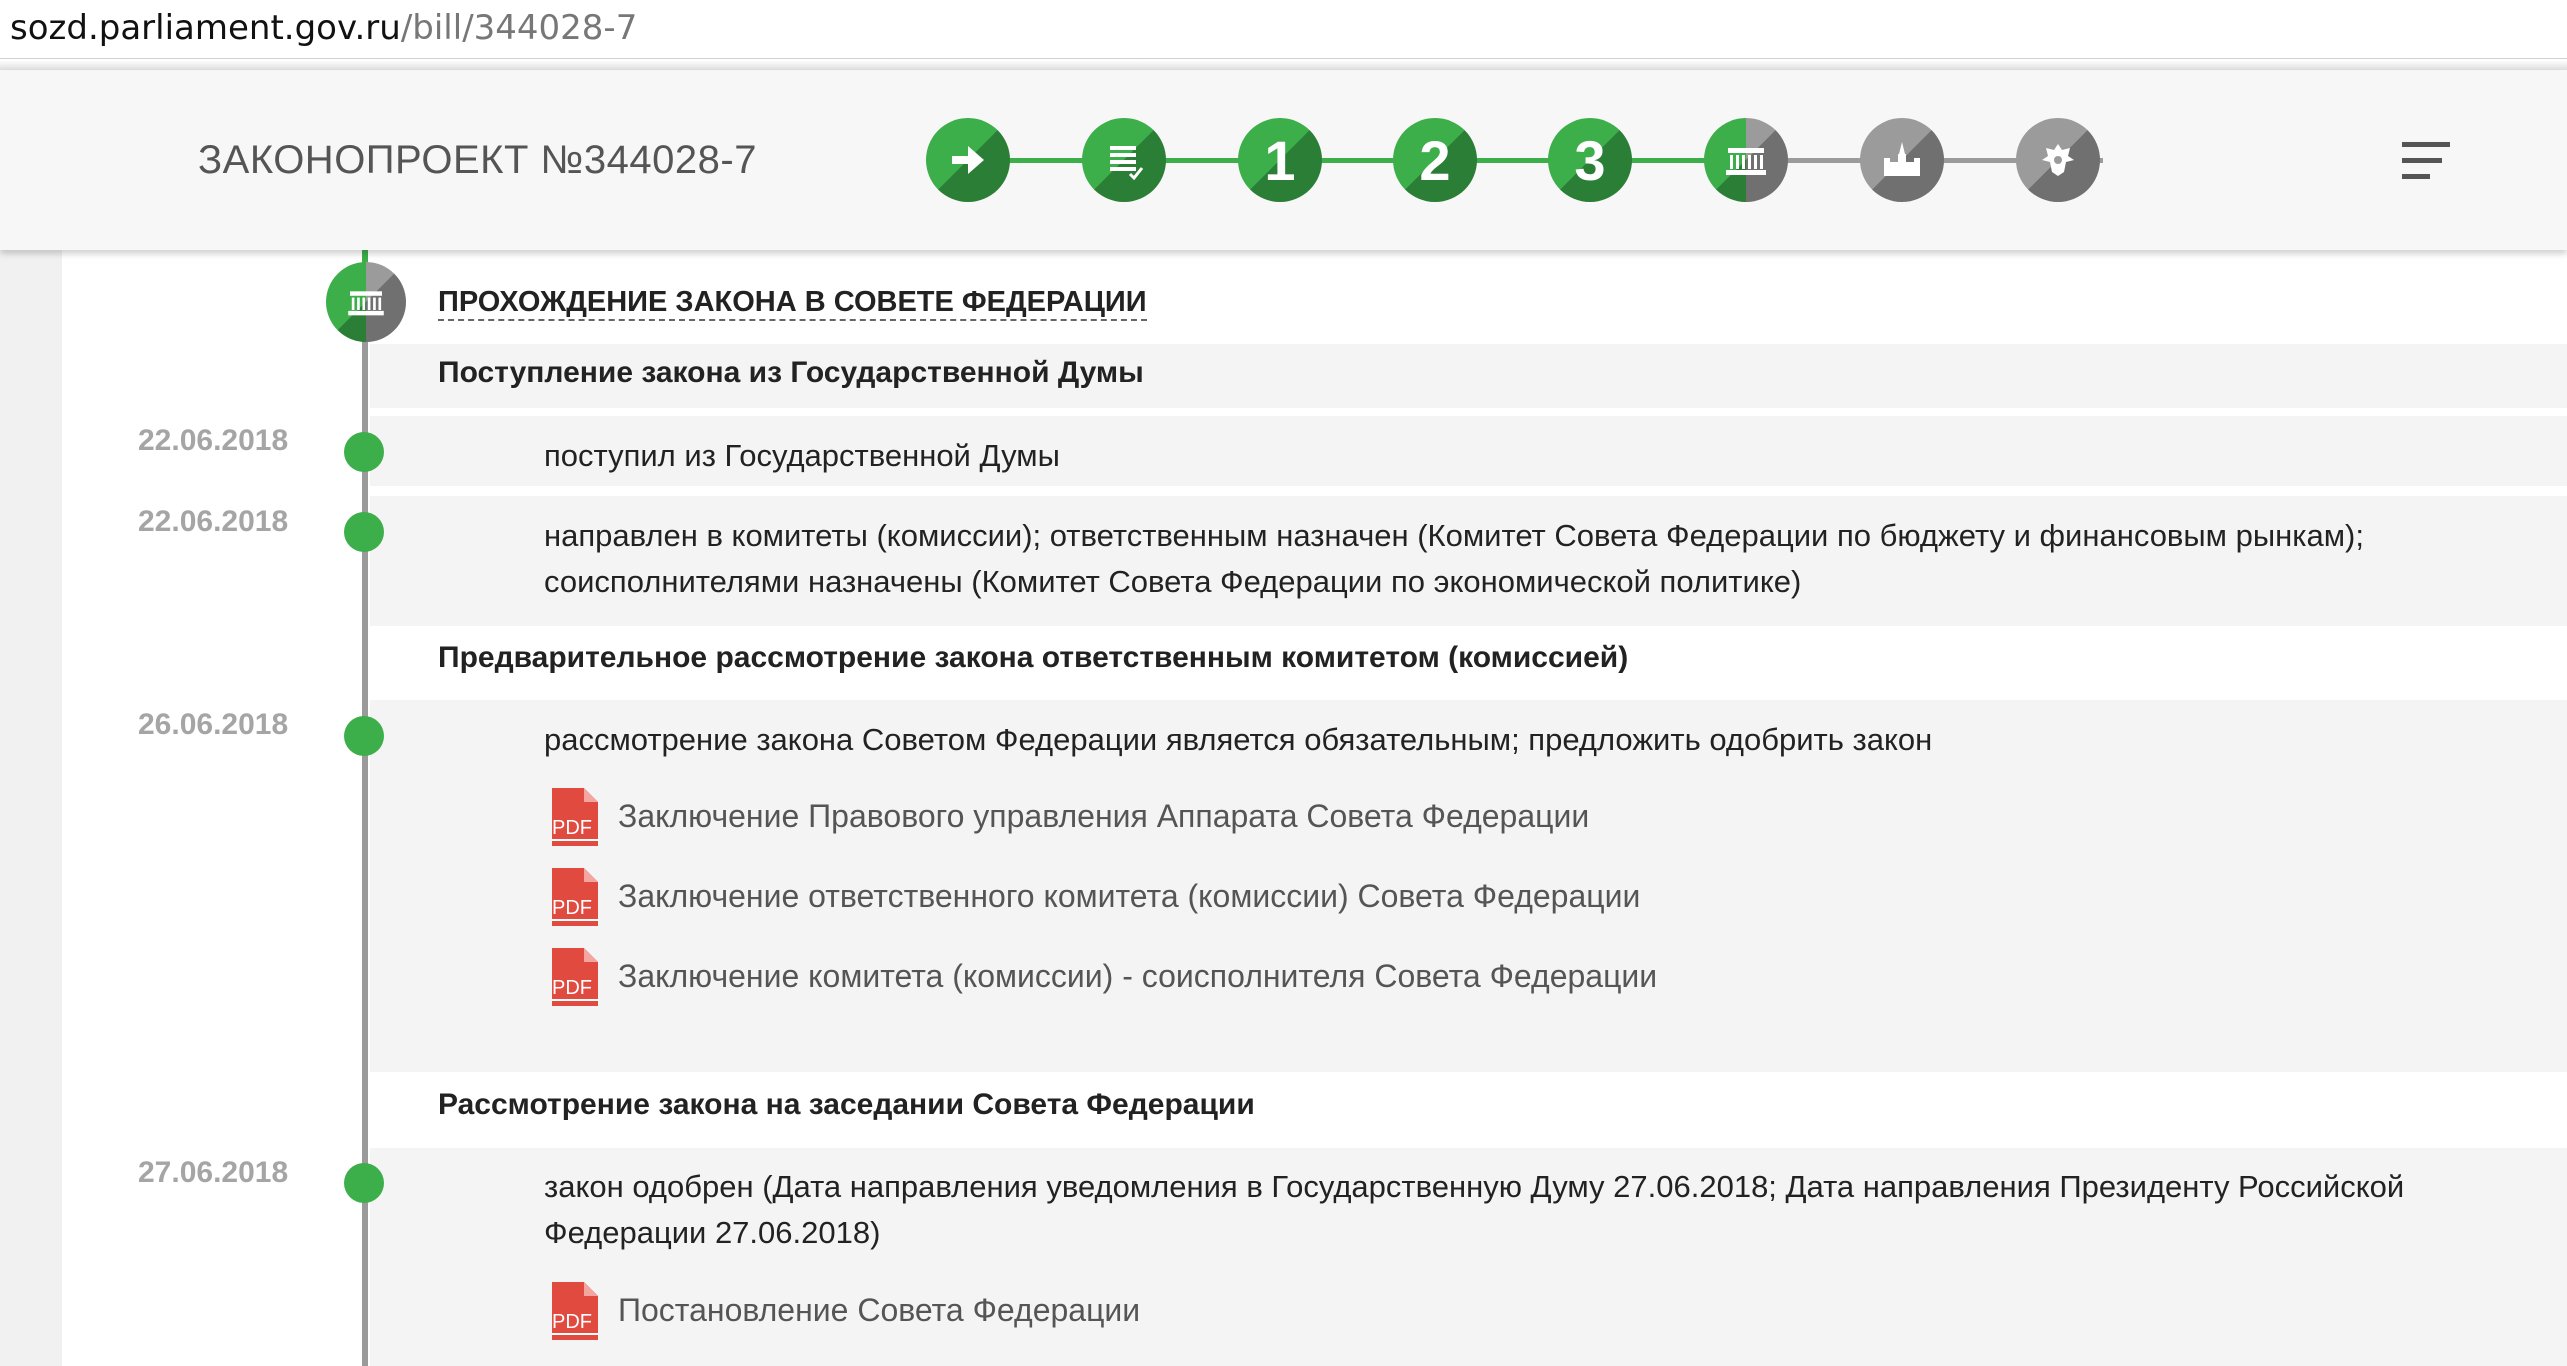 The image size is (2567, 1366). Describe the element at coordinates (792, 303) in the screenshot. I see `section-title-federation-council: ПРОХОЖДЕНИЕ ЗАКОНА В СОВЕТЕ ФЕДЕРАЦИИ` at that location.